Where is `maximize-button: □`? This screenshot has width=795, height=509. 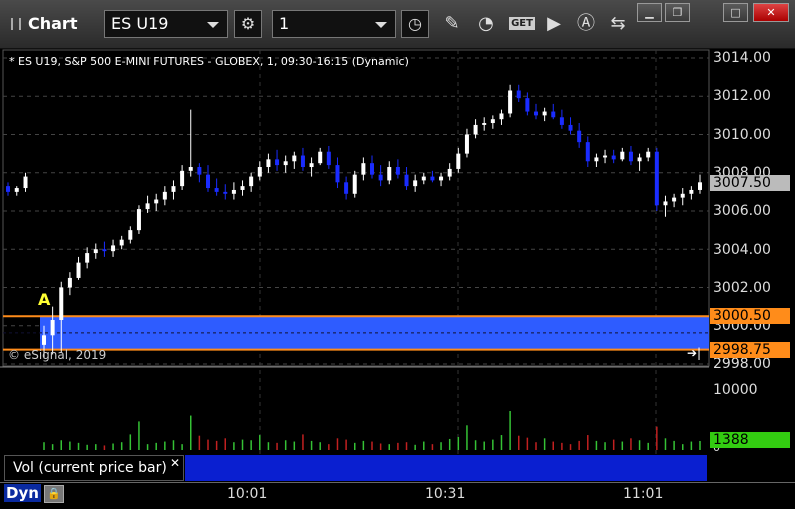
maximize-button: □ is located at coordinates (735, 12).